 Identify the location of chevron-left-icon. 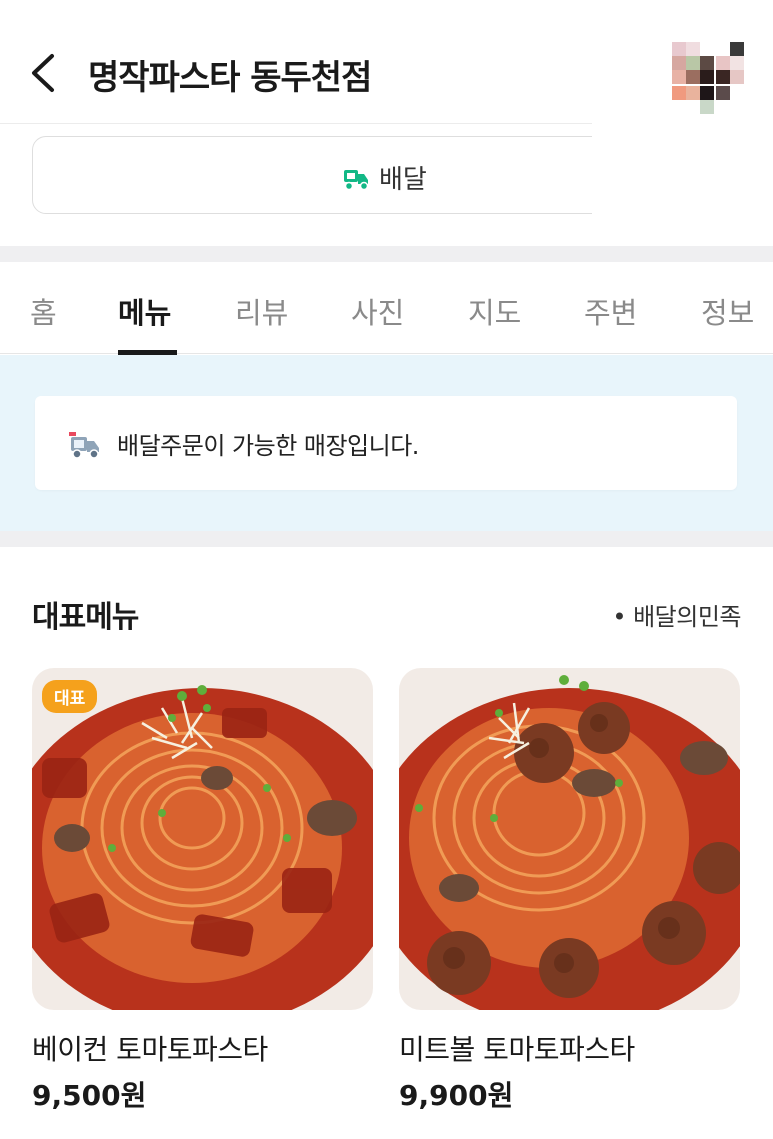
(43, 73).